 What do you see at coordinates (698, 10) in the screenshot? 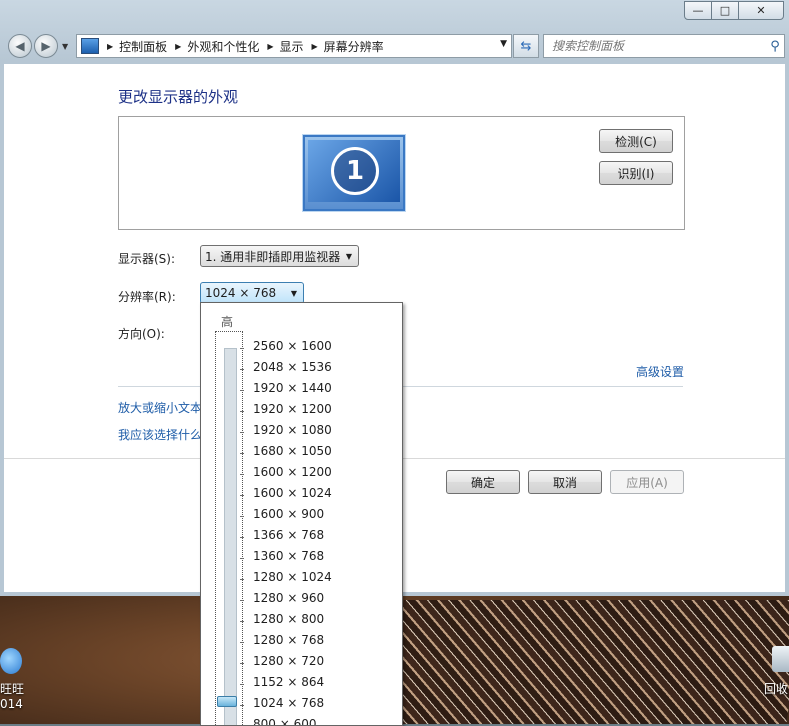
I see `minimize-button: —` at bounding box center [698, 10].